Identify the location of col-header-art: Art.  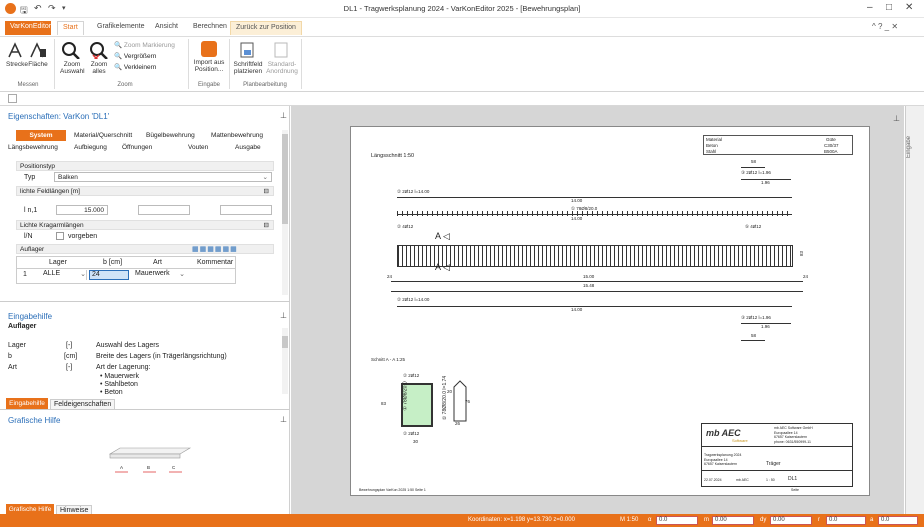
(157, 262).